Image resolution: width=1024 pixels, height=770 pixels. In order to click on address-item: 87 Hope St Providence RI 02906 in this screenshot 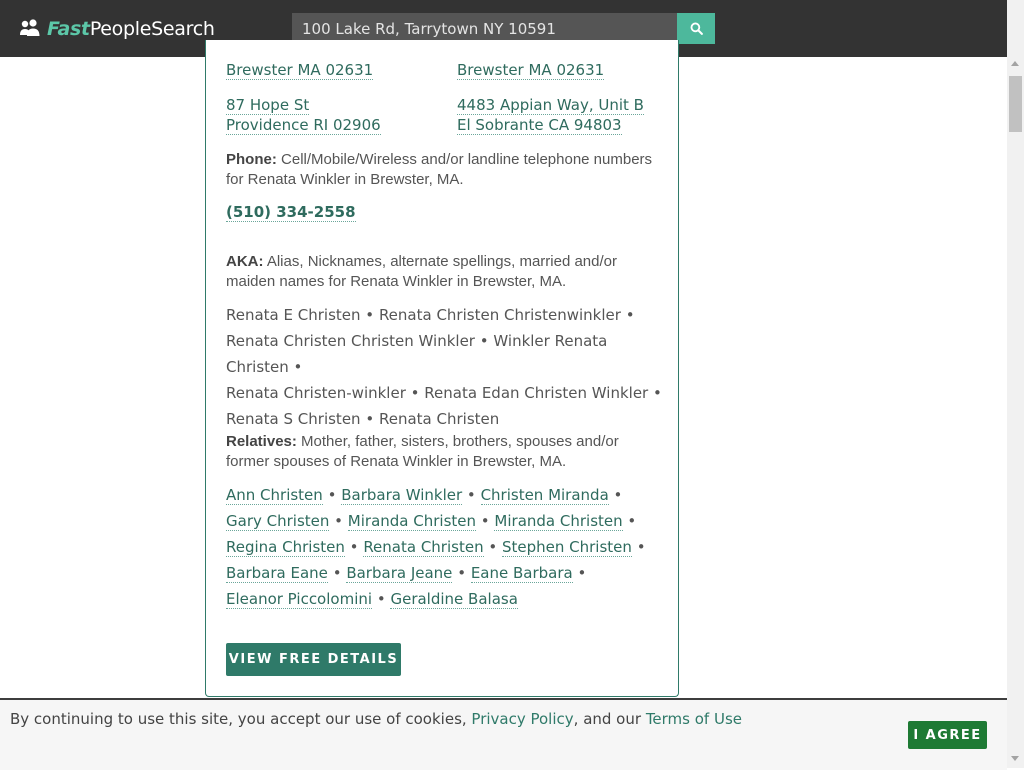, I will do `click(336, 115)`.